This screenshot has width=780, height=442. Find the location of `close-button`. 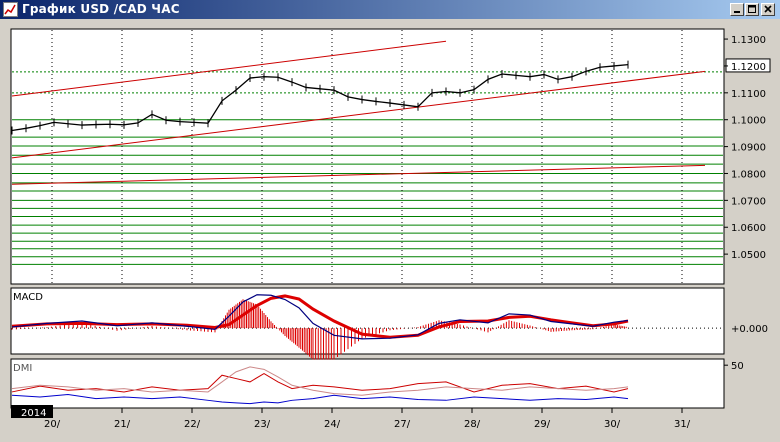

close-button is located at coordinates (768, 9).